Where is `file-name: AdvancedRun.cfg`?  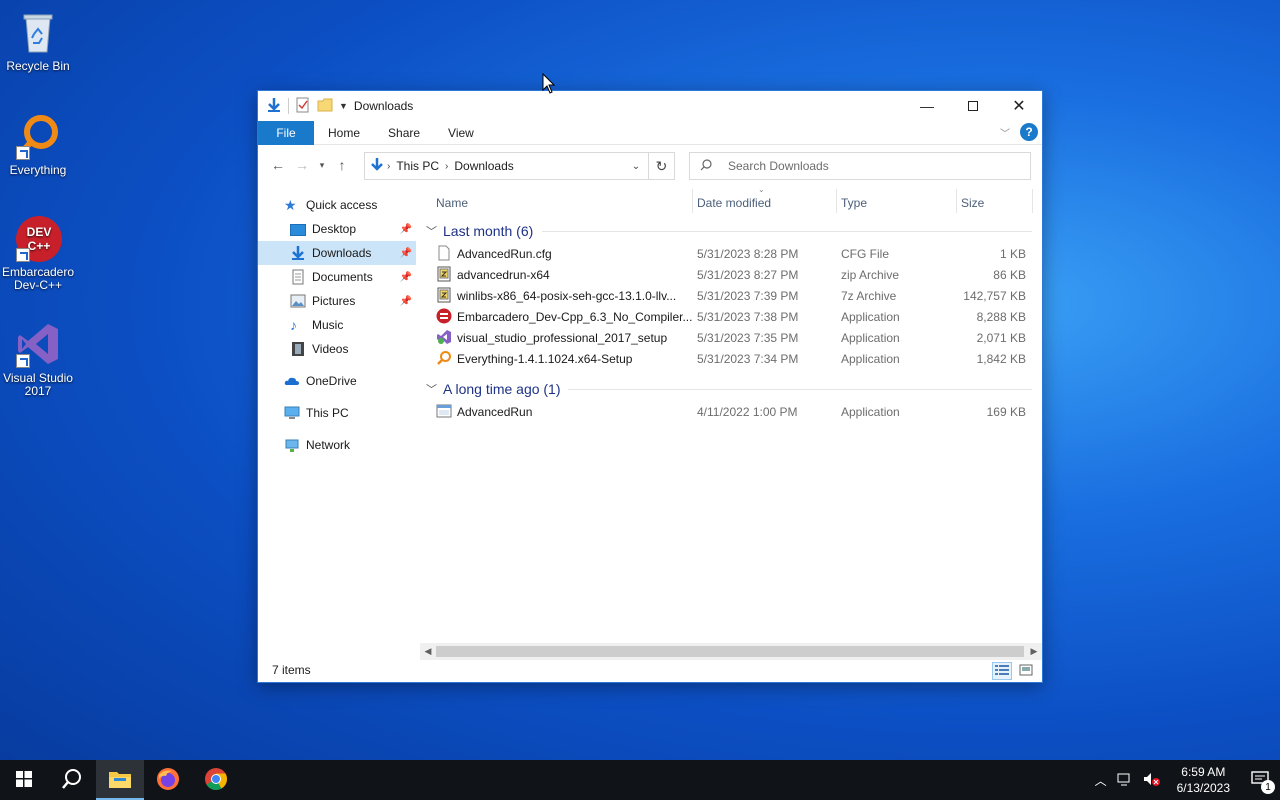
file-name: AdvancedRun.cfg is located at coordinates (504, 254).